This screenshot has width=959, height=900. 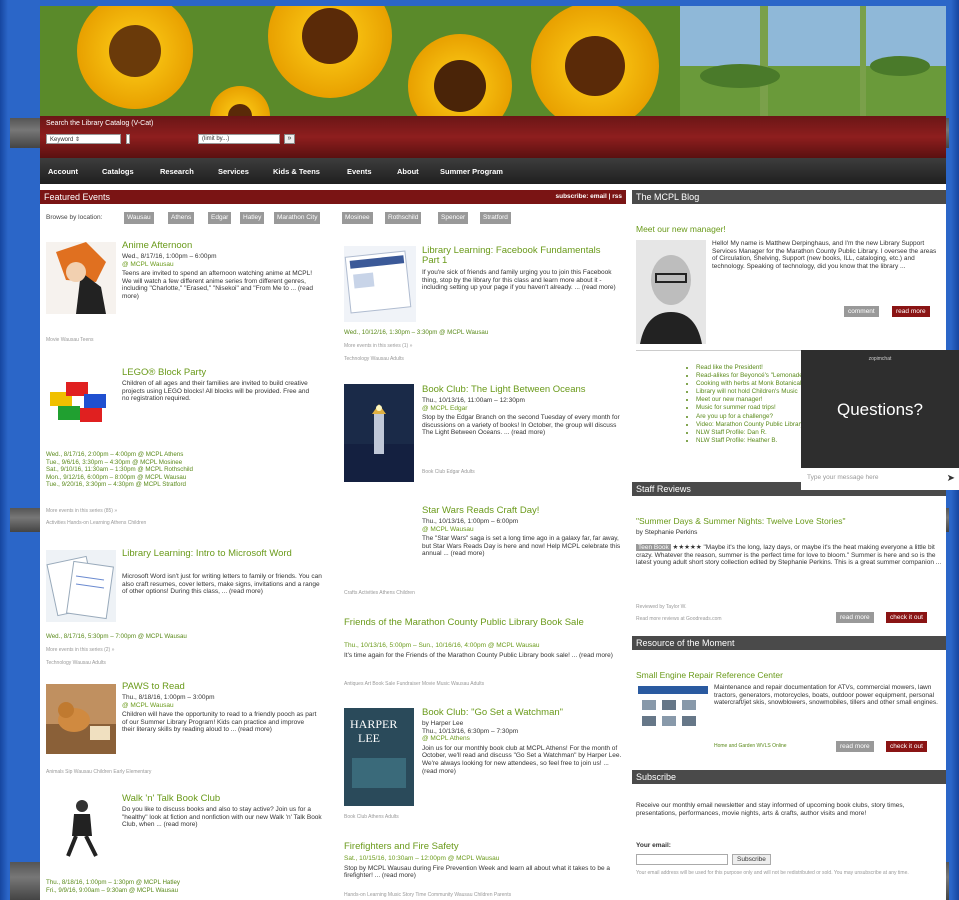 What do you see at coordinates (453, 218) in the screenshot?
I see `location-spencer: Spencer` at bounding box center [453, 218].